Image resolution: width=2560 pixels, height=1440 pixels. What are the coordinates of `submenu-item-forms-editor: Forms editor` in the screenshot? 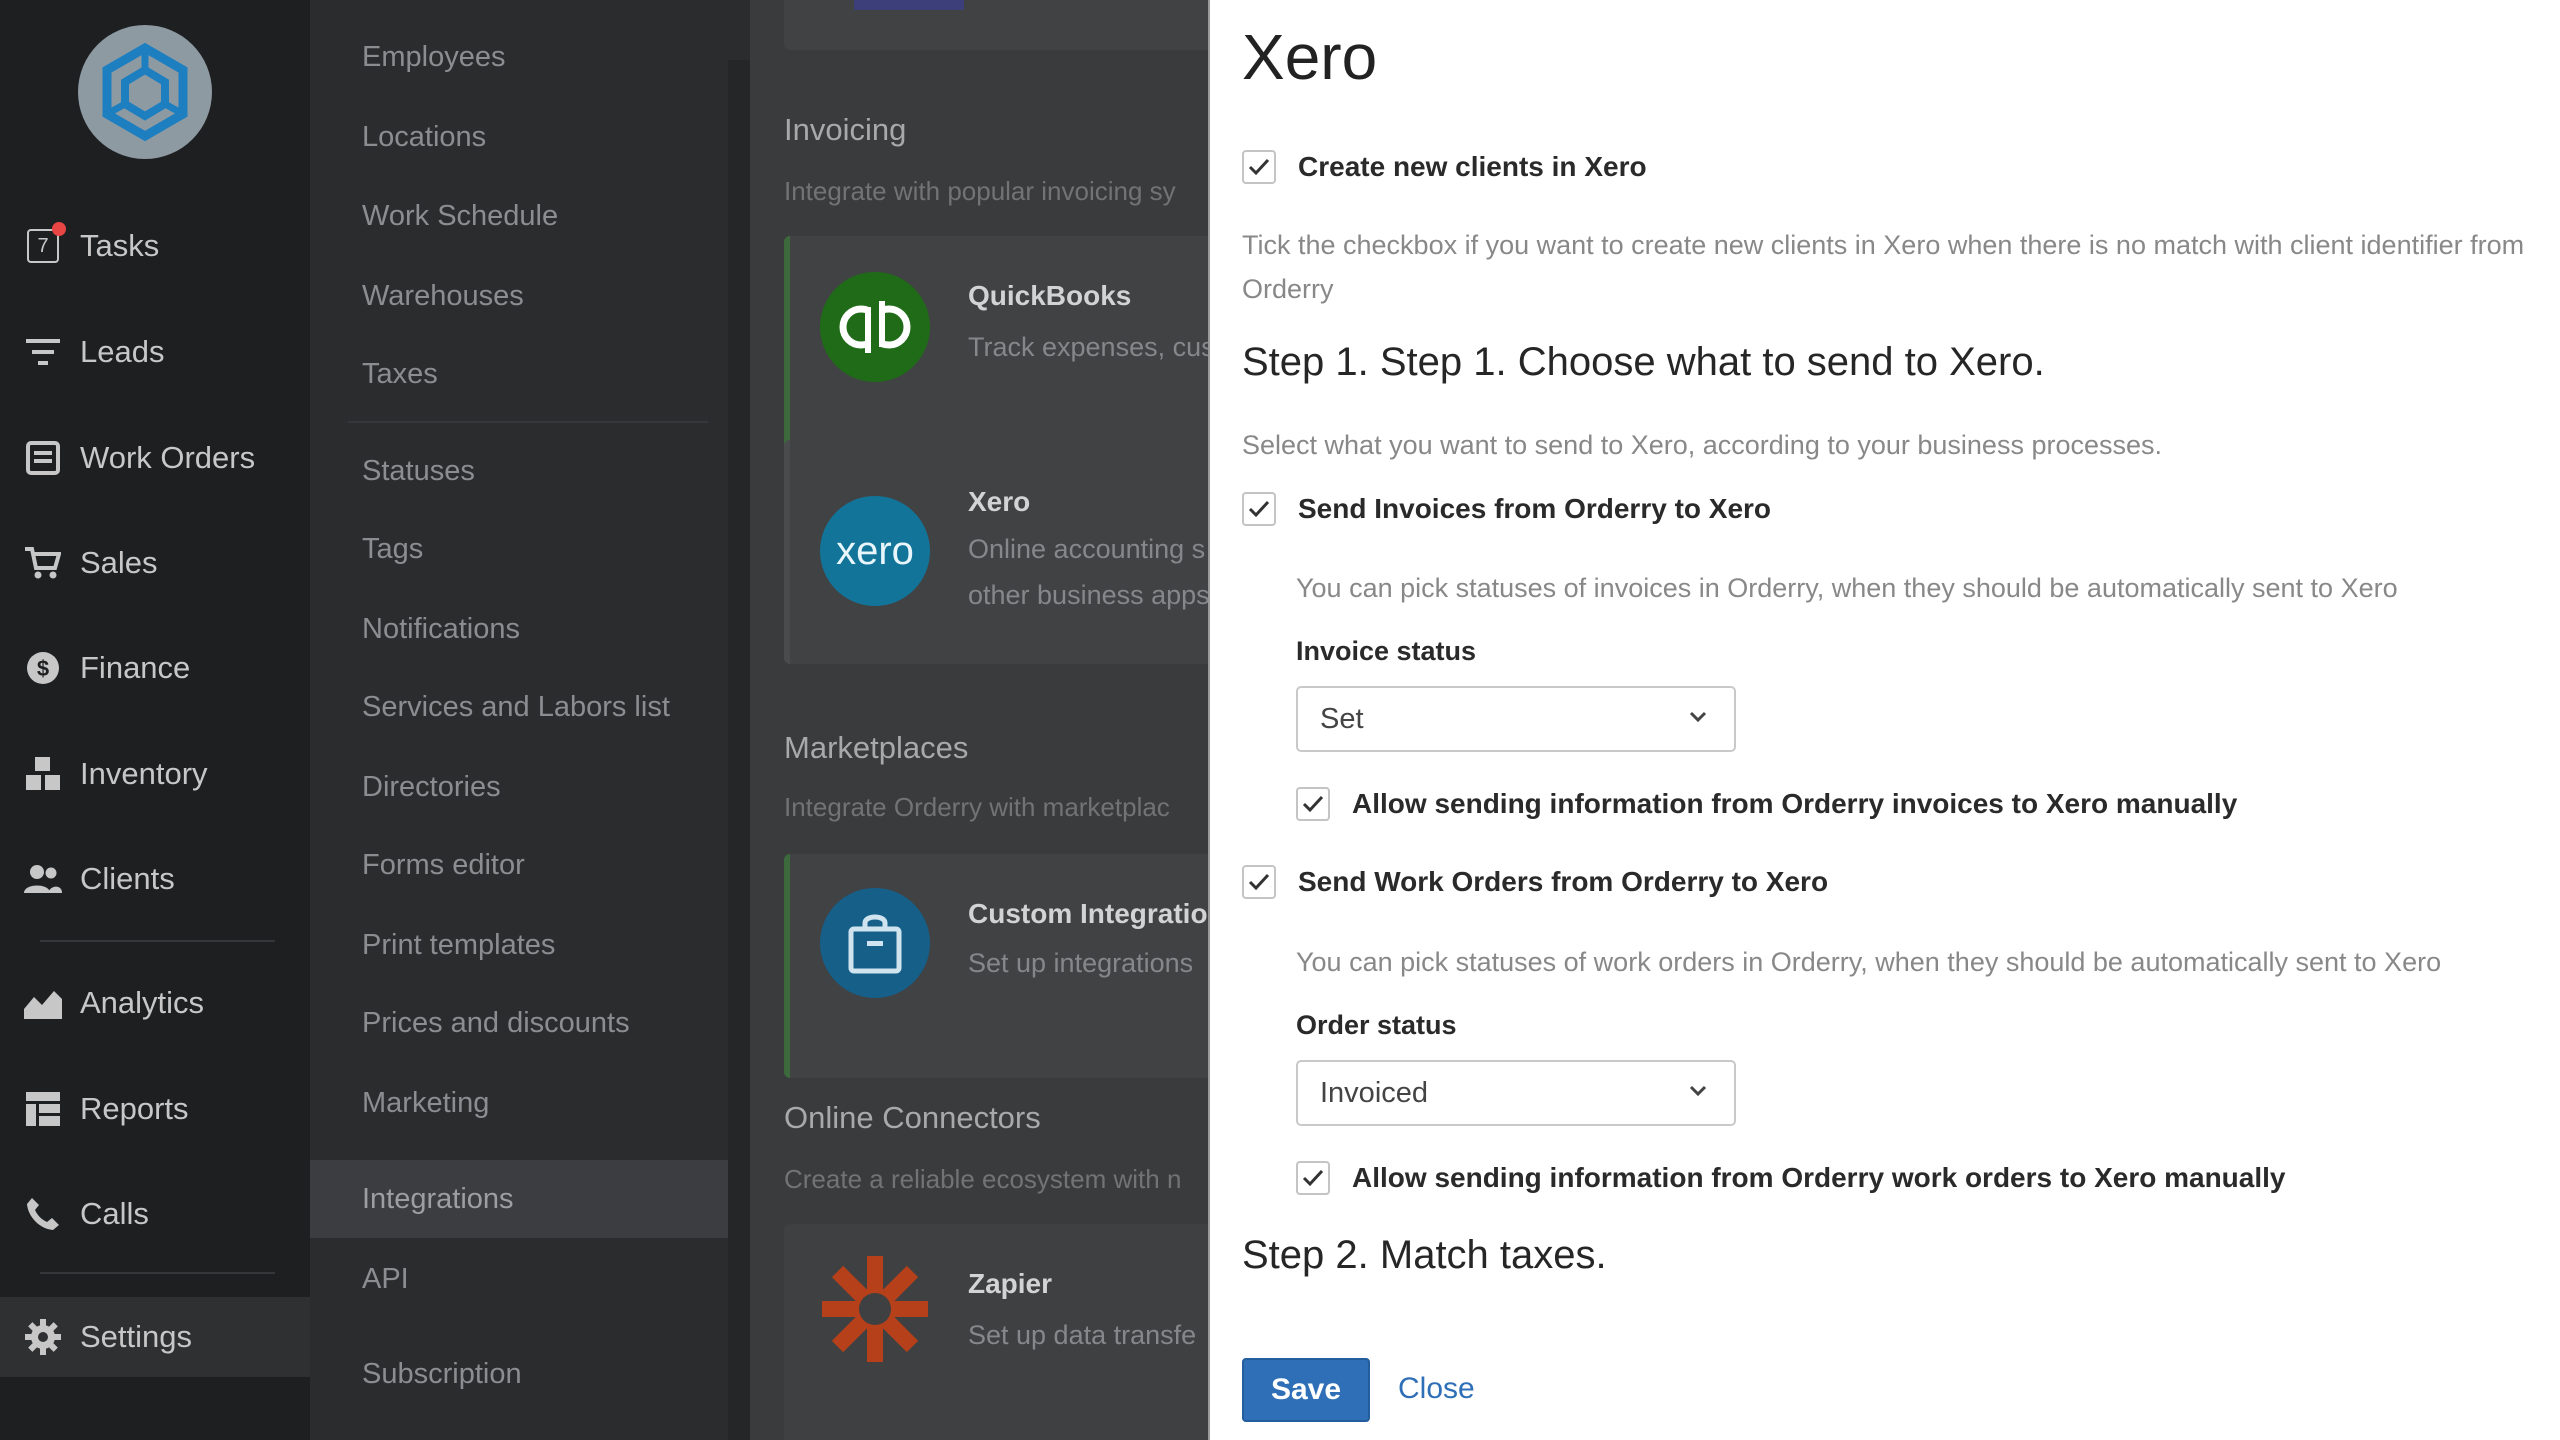 It's located at (519, 865).